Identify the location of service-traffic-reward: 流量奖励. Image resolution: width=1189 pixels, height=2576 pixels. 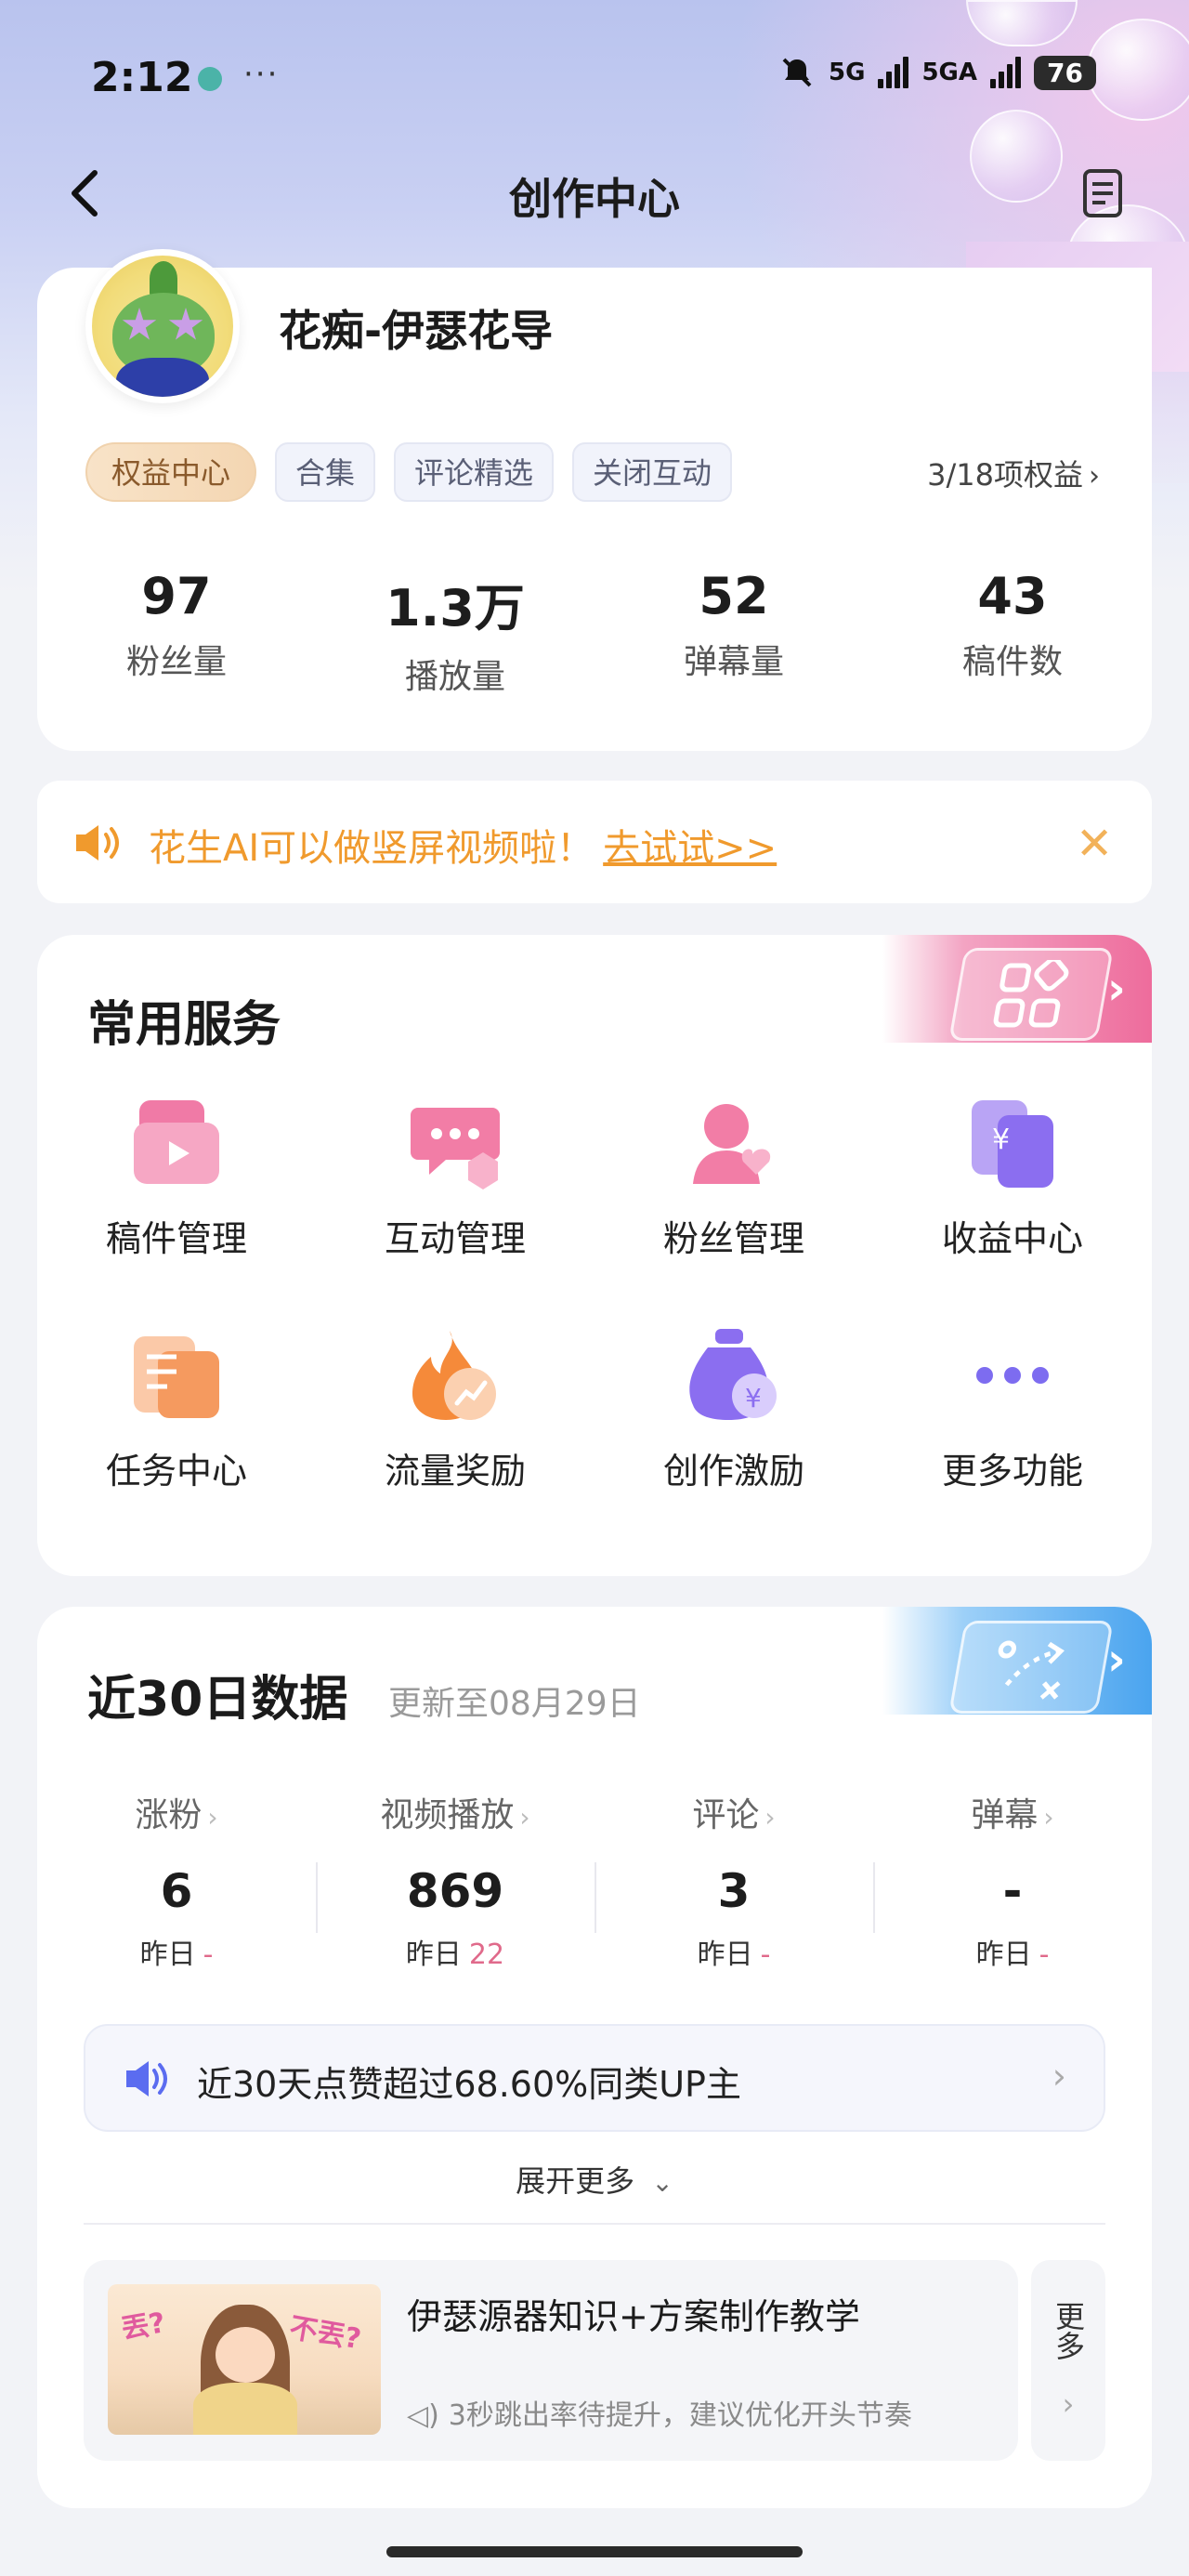
(455, 1445).